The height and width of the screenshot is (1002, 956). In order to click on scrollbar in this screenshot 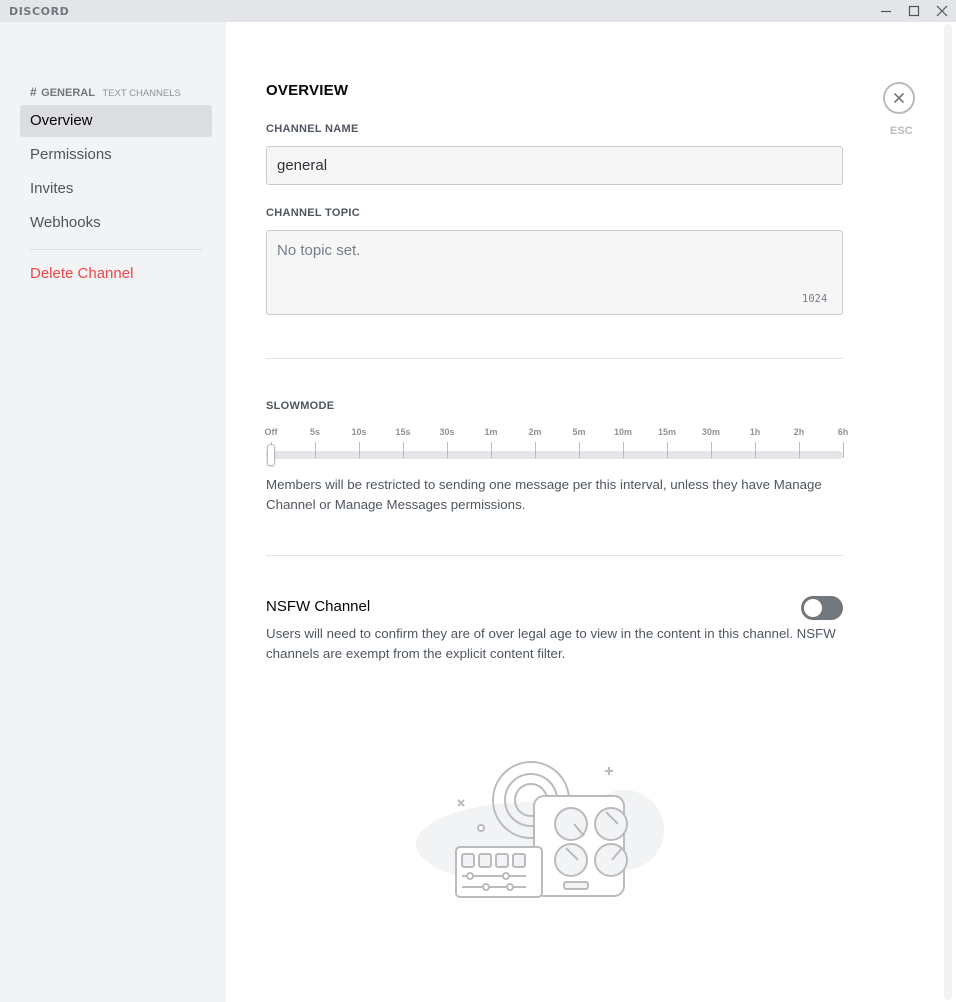, I will do `click(948, 512)`.